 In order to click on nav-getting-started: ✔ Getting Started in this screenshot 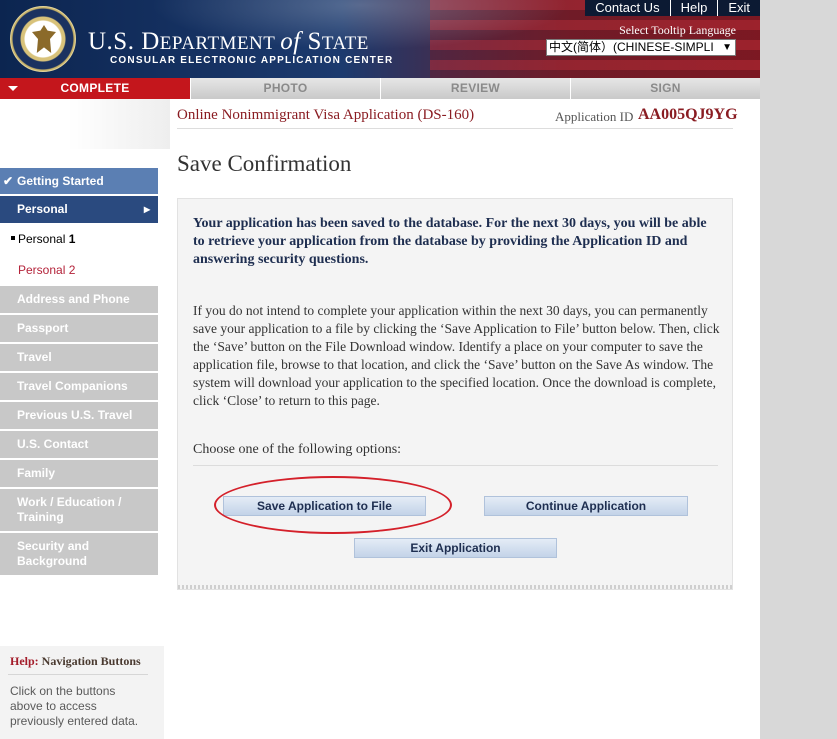, I will do `click(79, 181)`.